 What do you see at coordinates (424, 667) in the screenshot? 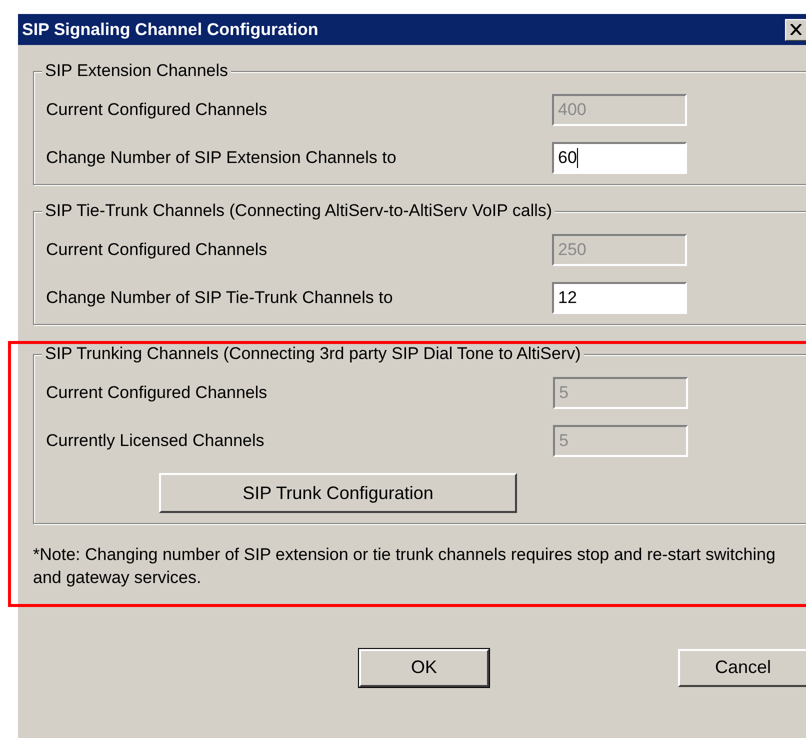
I see `dialog-button: OK` at bounding box center [424, 667].